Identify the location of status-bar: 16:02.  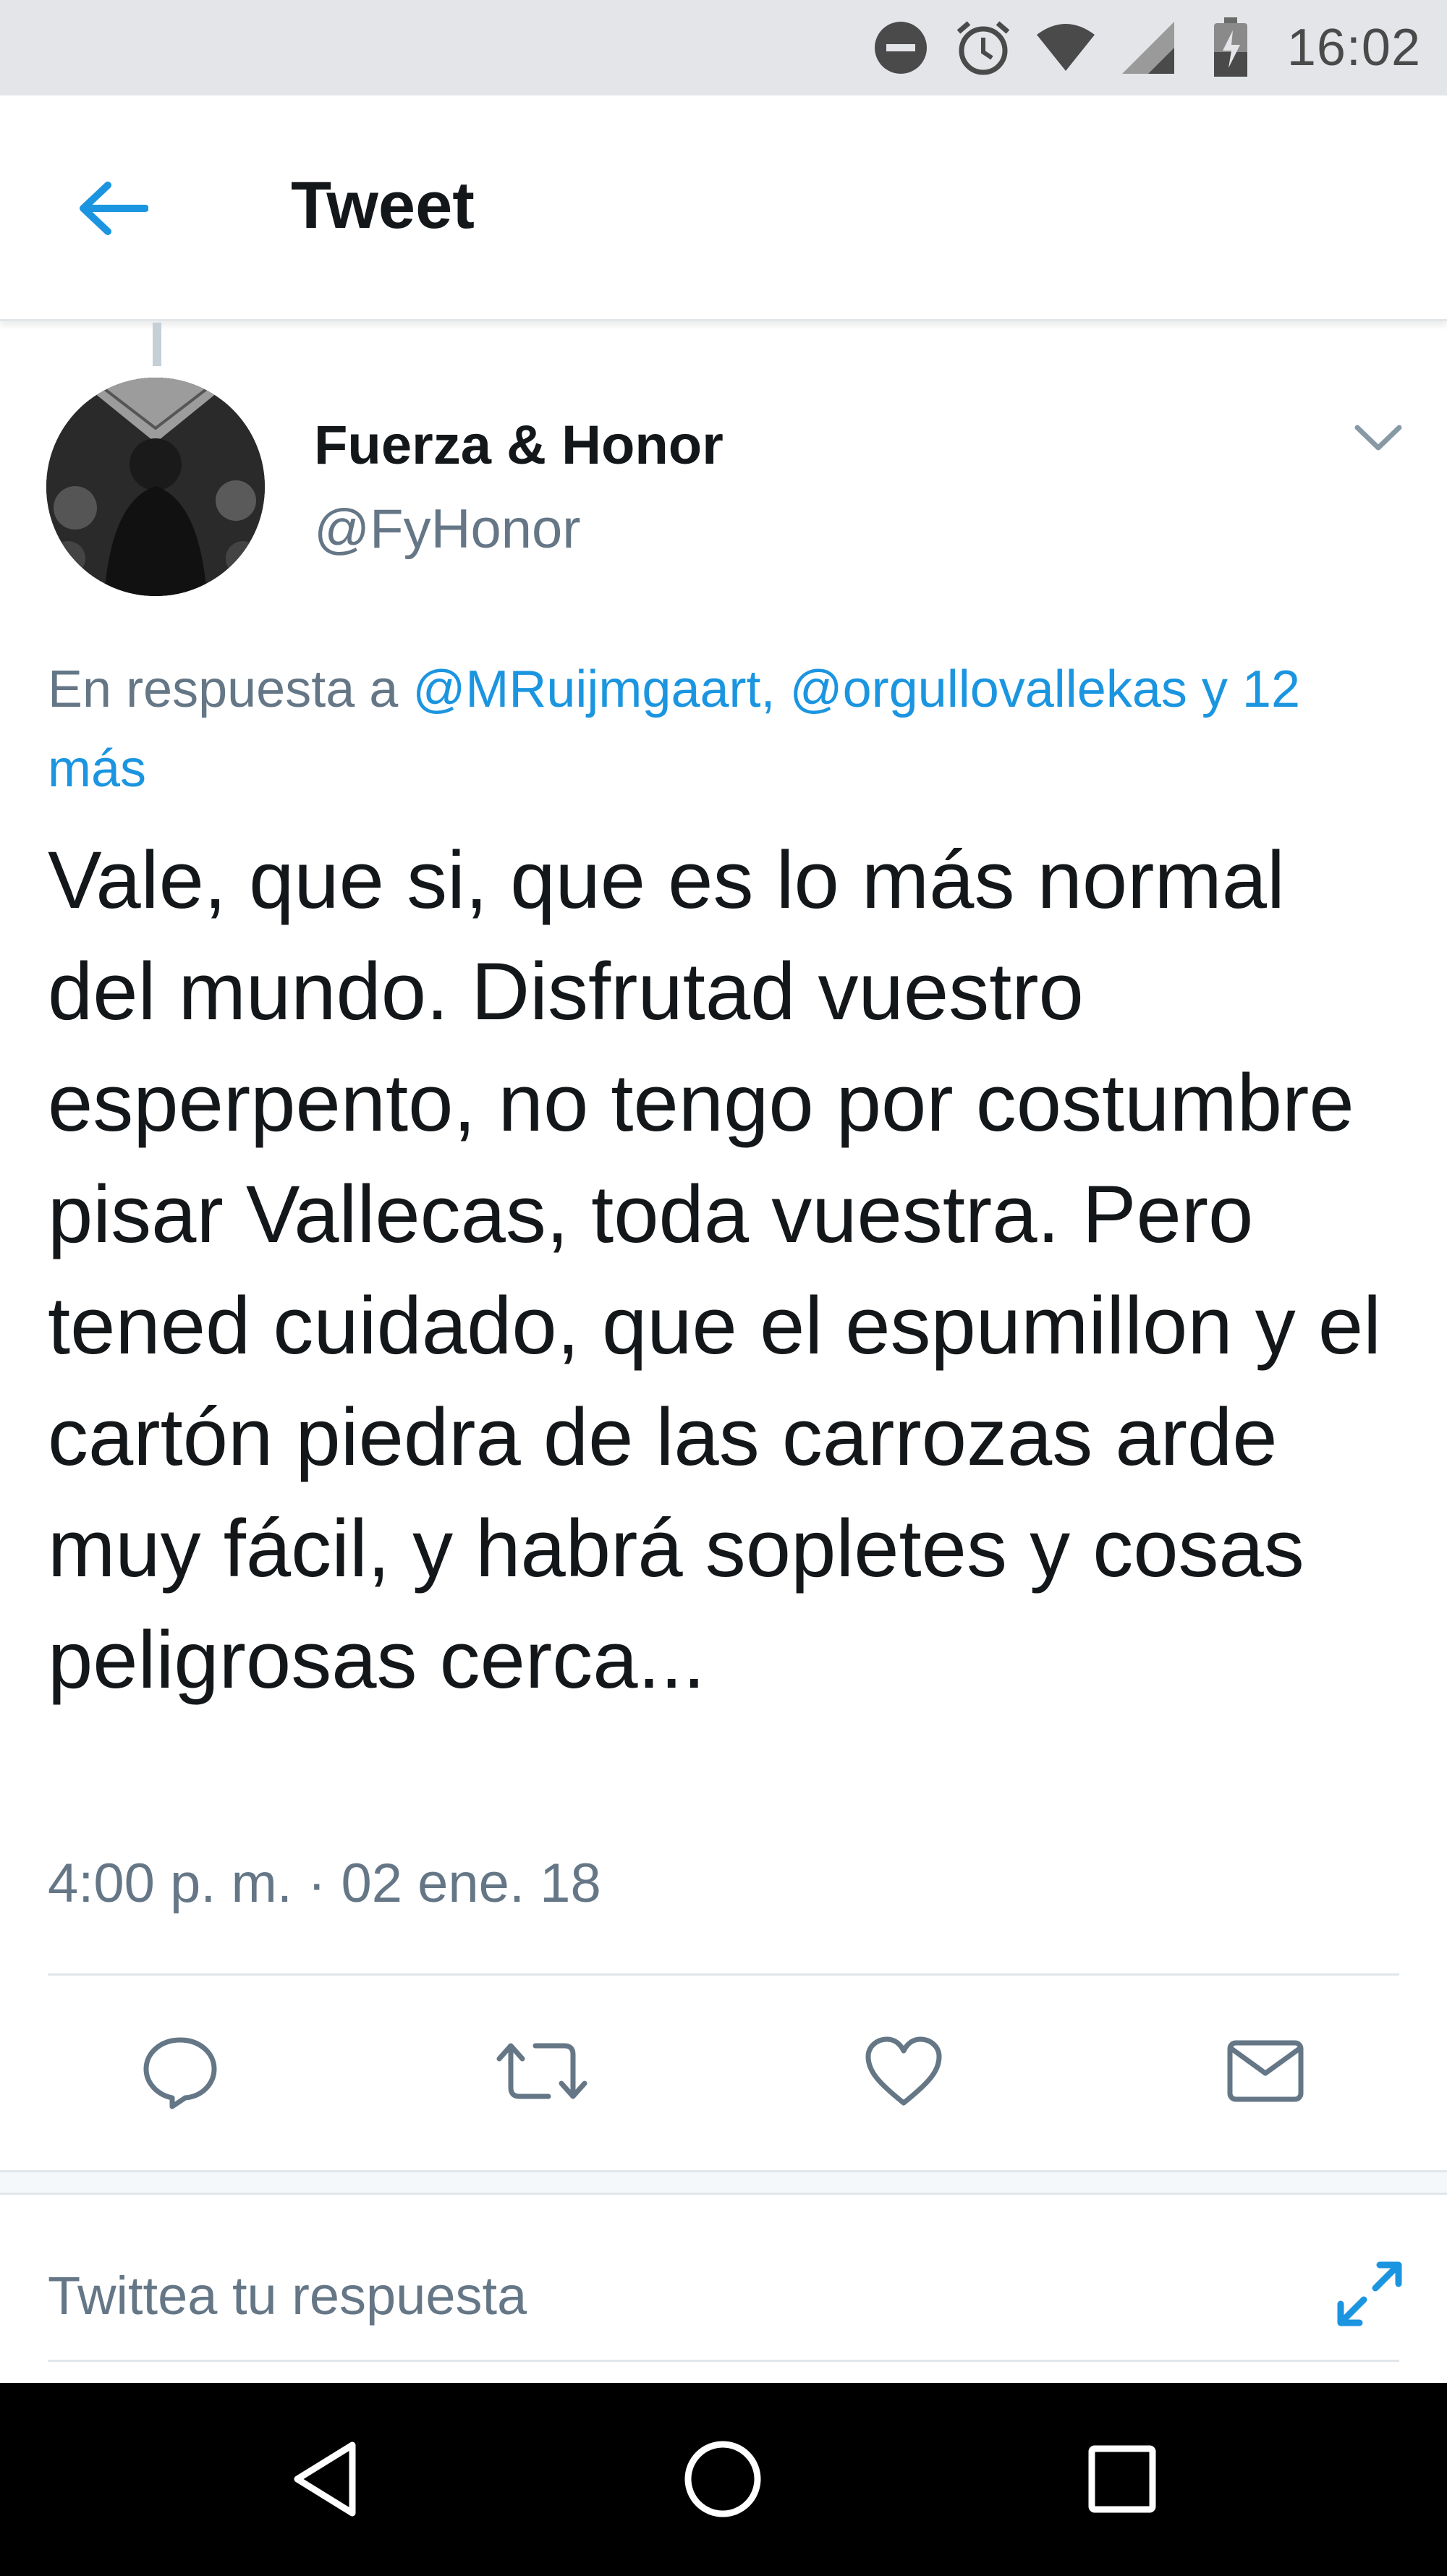
(723, 47).